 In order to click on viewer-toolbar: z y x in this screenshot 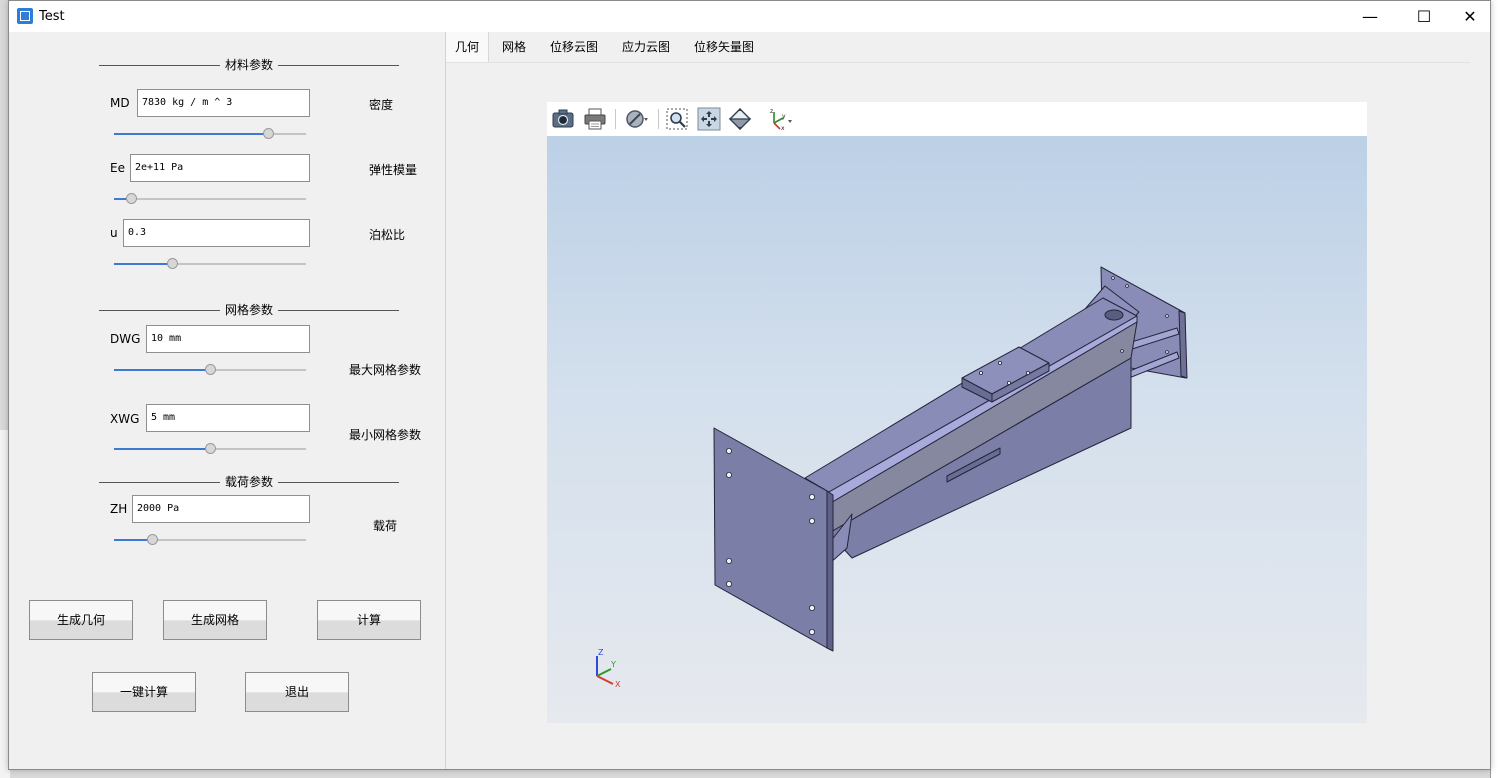, I will do `click(957, 119)`.